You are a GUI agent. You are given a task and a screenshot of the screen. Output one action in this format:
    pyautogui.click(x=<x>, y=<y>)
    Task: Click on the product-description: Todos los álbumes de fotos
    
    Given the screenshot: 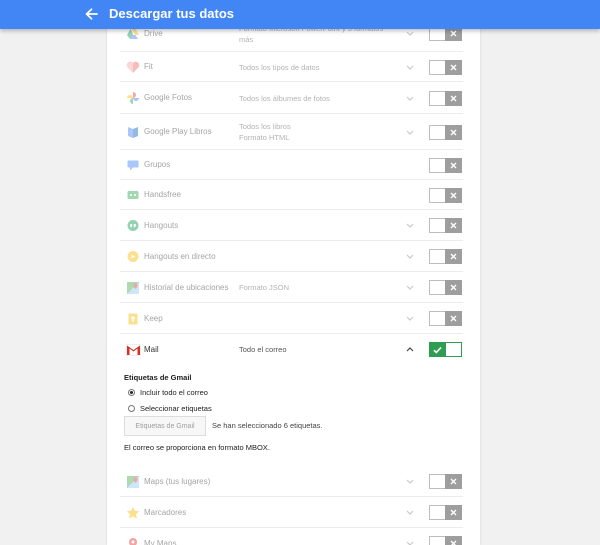 What is the action you would take?
    pyautogui.click(x=284, y=98)
    